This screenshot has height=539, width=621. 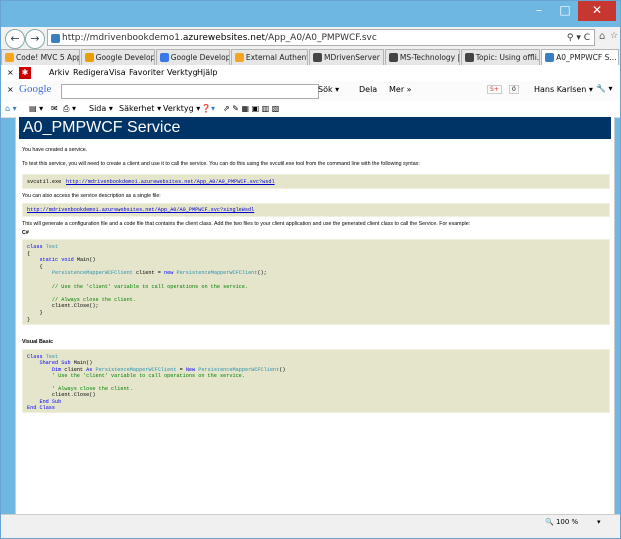 What do you see at coordinates (67, 260) in the screenshot?
I see `code-line: static void Main()` at bounding box center [67, 260].